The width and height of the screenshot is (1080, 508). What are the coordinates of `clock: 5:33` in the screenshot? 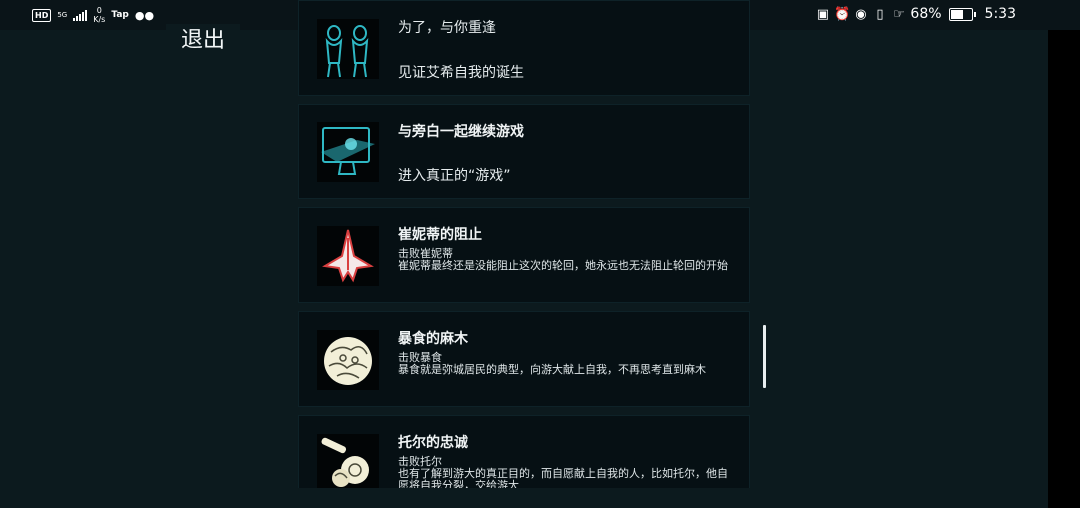 It's located at (1000, 14).